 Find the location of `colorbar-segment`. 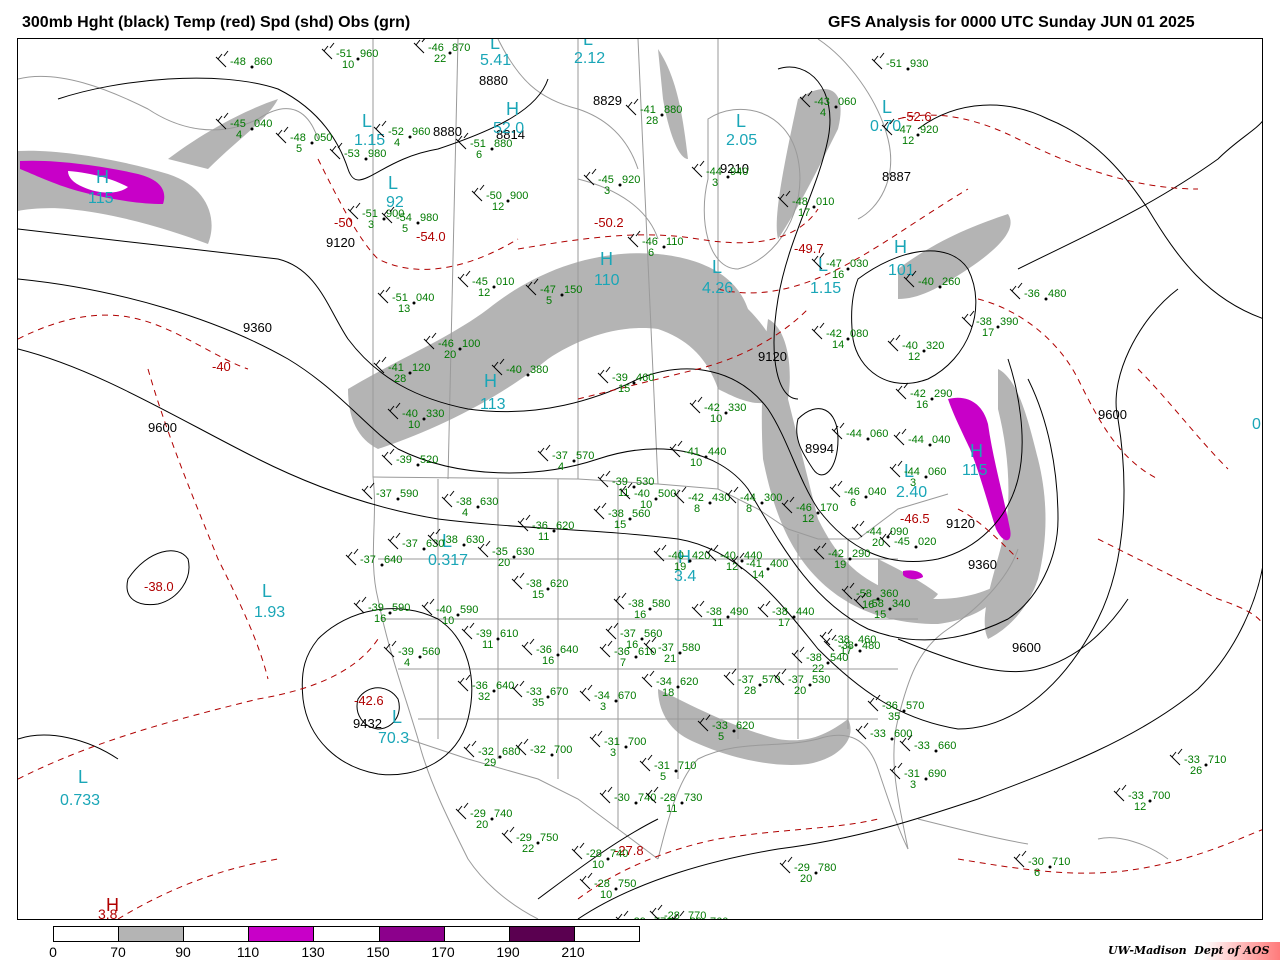

colorbar-segment is located at coordinates (477, 934).